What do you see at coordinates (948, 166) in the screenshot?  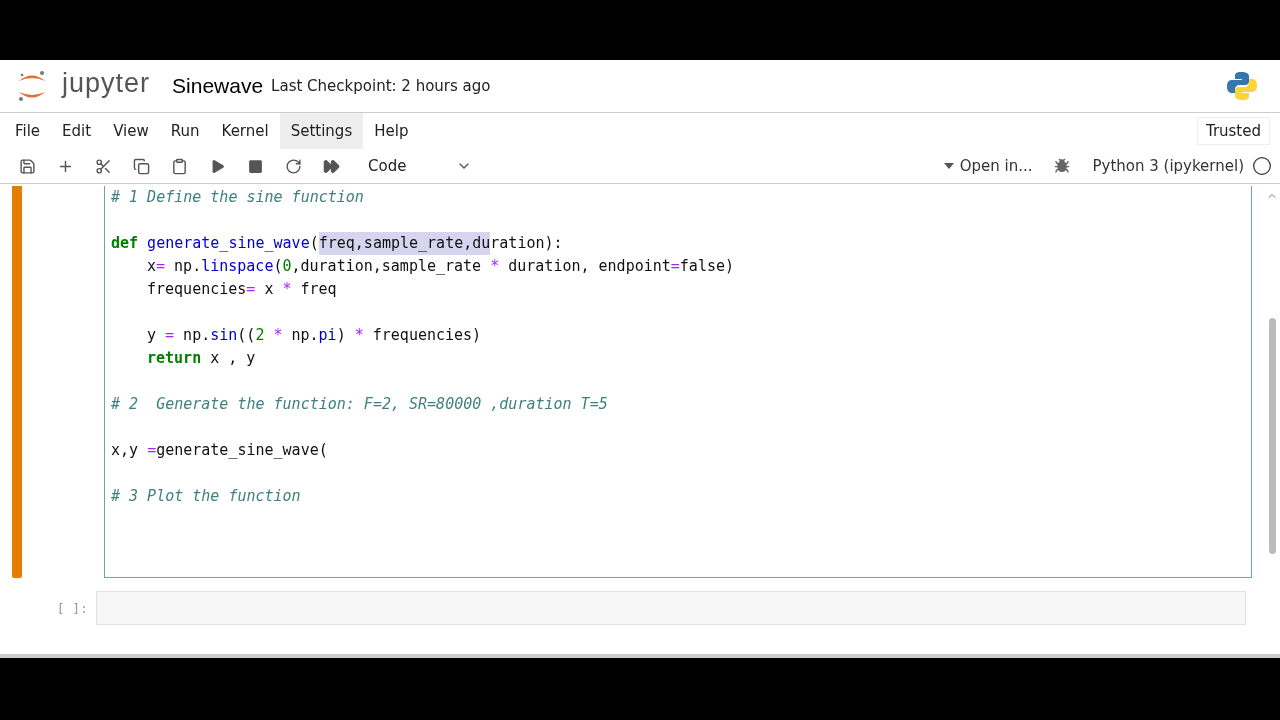 I see `caret-icon` at bounding box center [948, 166].